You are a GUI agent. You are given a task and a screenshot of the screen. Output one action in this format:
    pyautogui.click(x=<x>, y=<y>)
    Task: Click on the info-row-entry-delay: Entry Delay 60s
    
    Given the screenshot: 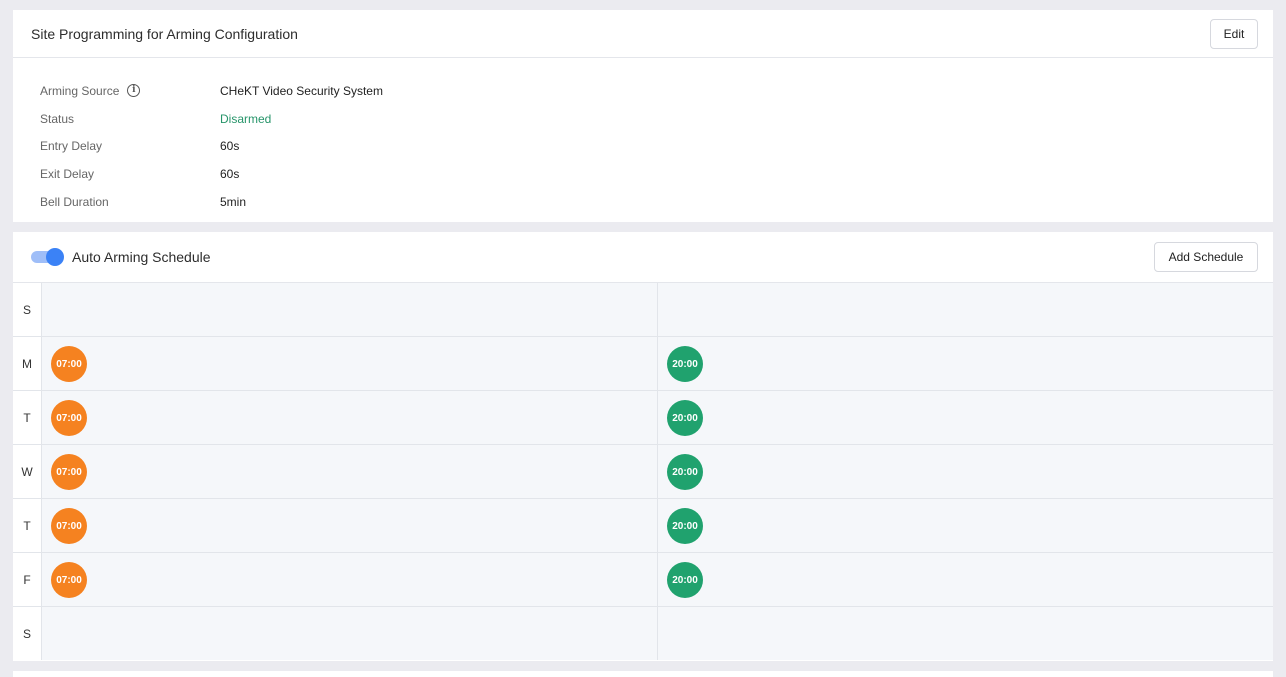 What is the action you would take?
    pyautogui.click(x=656, y=147)
    